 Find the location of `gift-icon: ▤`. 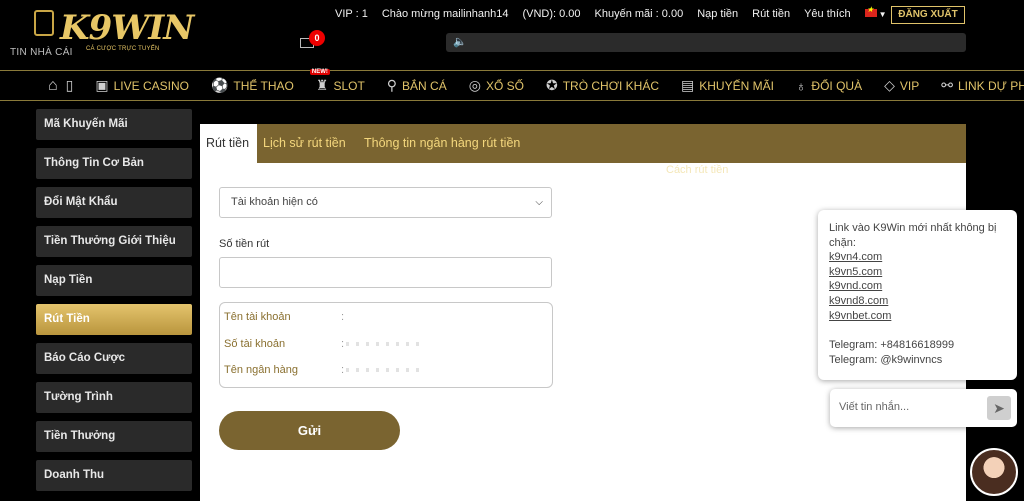

gift-icon: ▤ is located at coordinates (688, 85).